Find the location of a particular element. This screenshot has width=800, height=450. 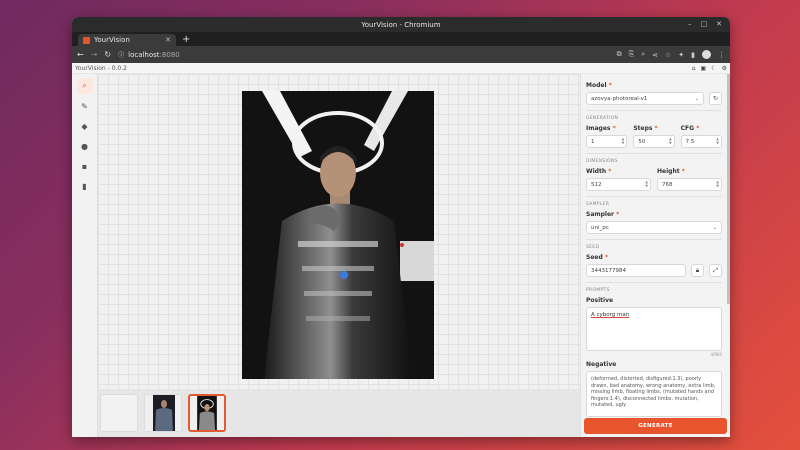

gallery-thumb-empty is located at coordinates (119, 413).